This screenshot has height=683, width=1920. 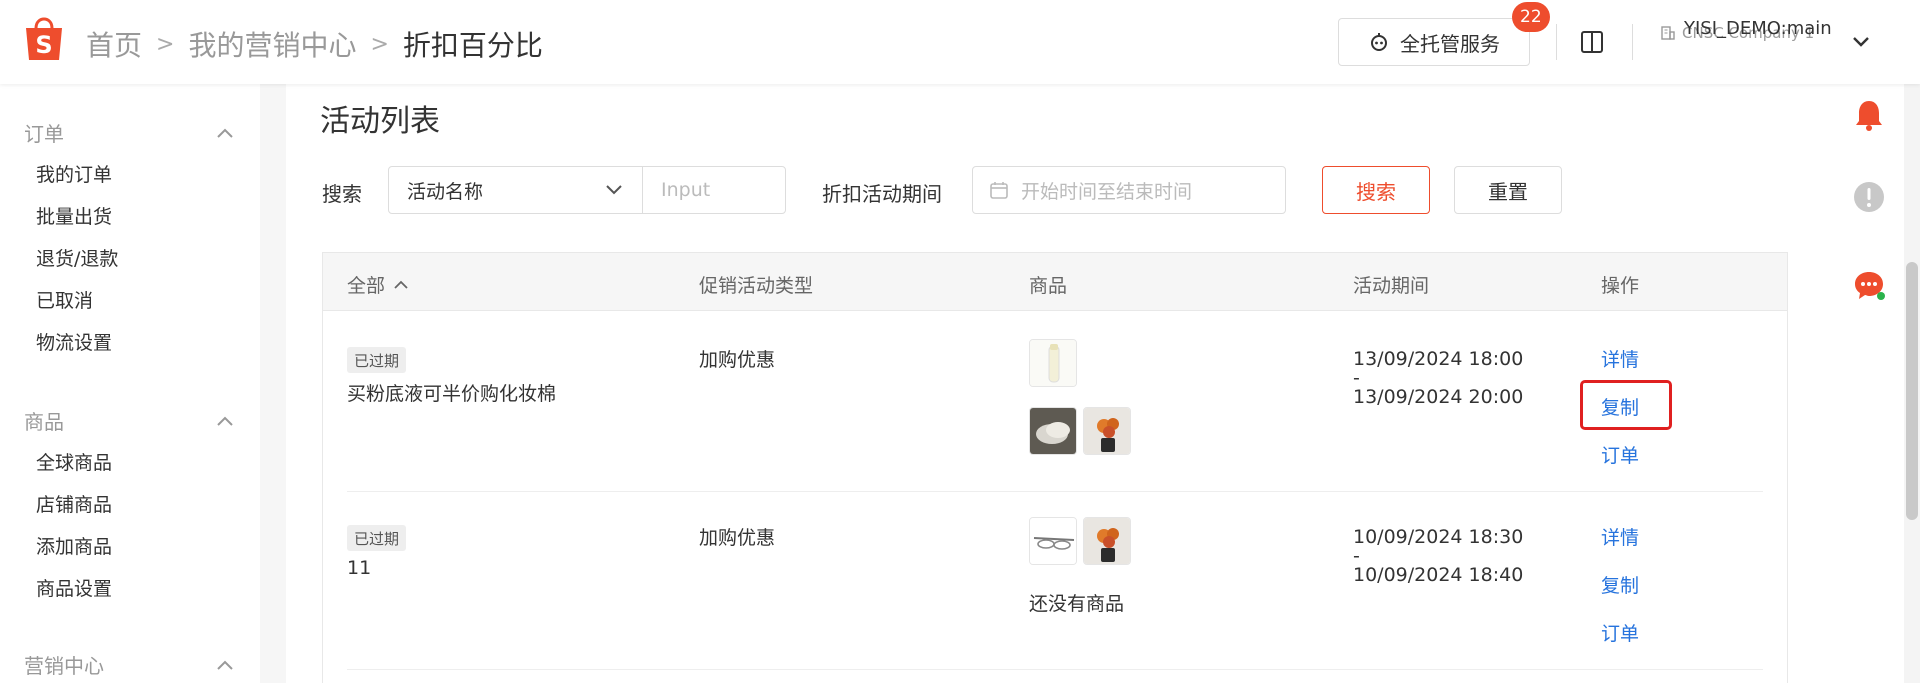 What do you see at coordinates (1379, 42) in the screenshot?
I see `service-robot-icon` at bounding box center [1379, 42].